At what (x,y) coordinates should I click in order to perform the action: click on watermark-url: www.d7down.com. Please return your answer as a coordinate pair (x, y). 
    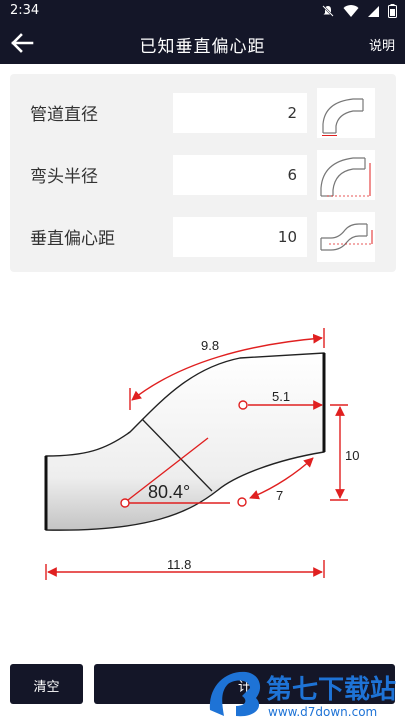
    Looking at the image, I should click on (322, 712).